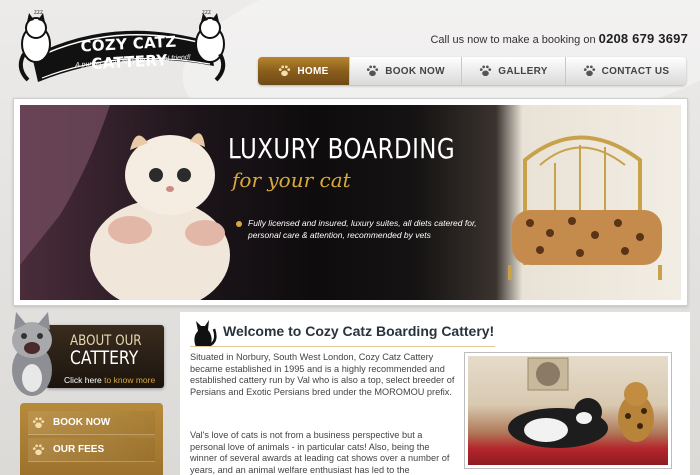 The height and width of the screenshot is (475, 700). Describe the element at coordinates (130, 380) in the screenshot. I see `about-link-suffix: to know more` at that location.